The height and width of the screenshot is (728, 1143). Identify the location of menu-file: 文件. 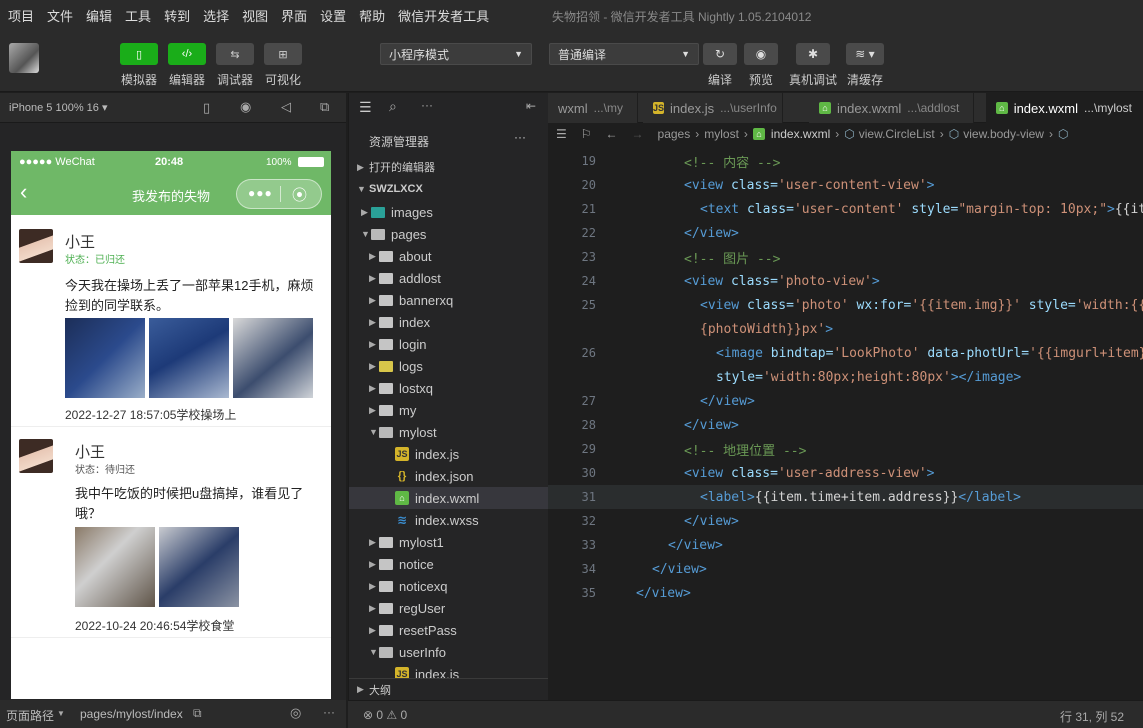
(60, 15).